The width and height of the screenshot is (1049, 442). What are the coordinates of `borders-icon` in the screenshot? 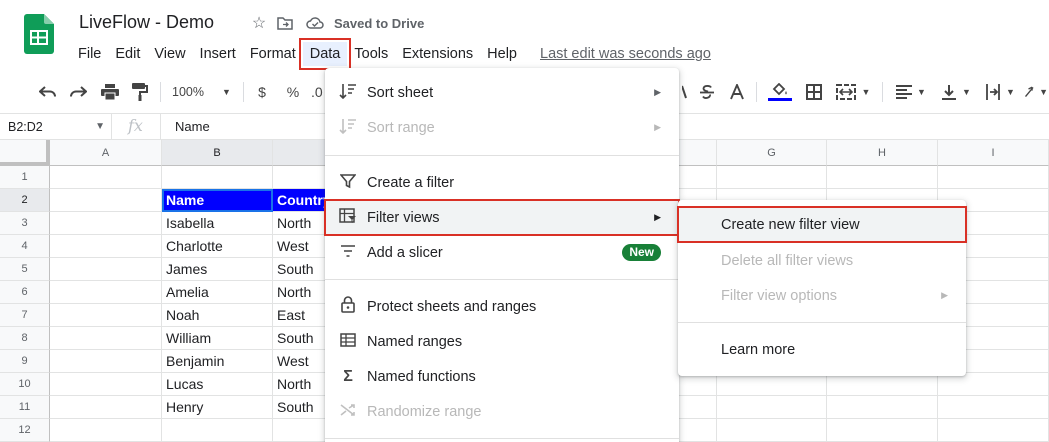 It's located at (814, 92).